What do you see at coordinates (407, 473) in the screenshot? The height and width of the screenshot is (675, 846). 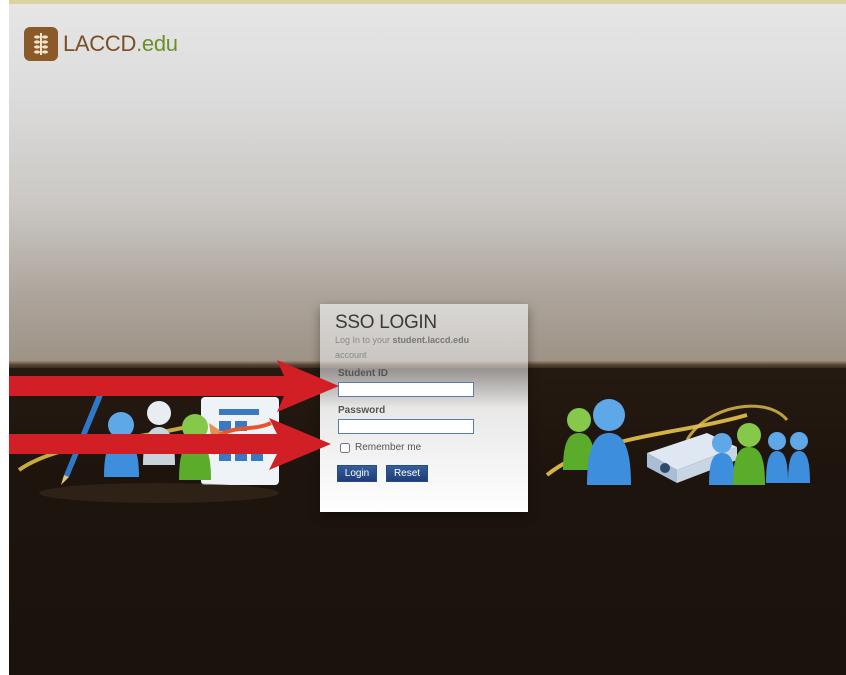 I see `reset-button: Reset` at bounding box center [407, 473].